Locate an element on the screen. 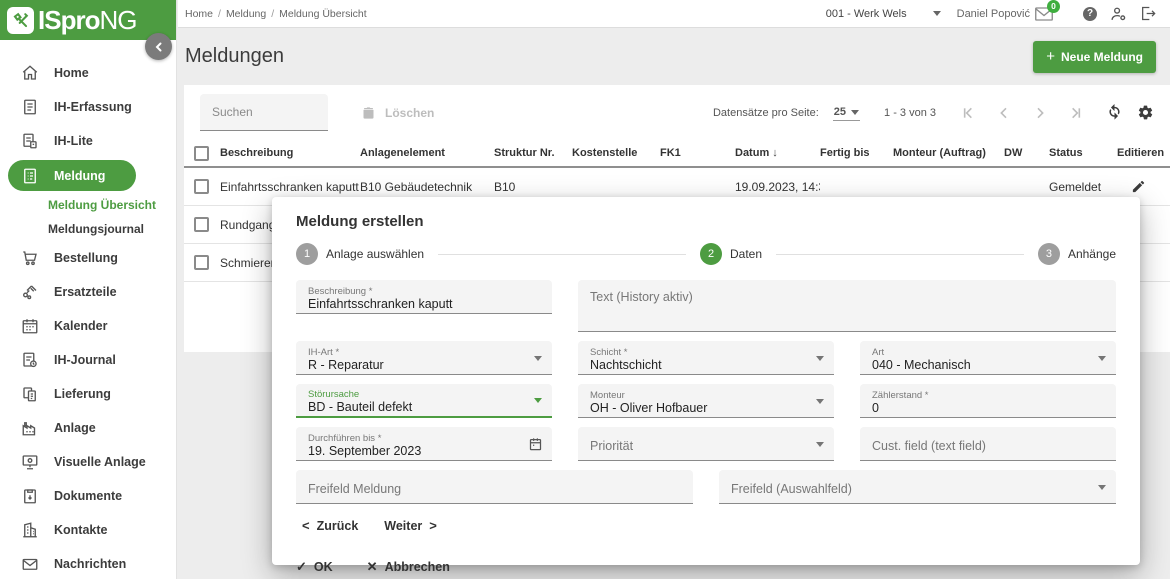 This screenshot has height=579, width=1170. col-fertig-bis: Fertig bis is located at coordinates (856, 153).